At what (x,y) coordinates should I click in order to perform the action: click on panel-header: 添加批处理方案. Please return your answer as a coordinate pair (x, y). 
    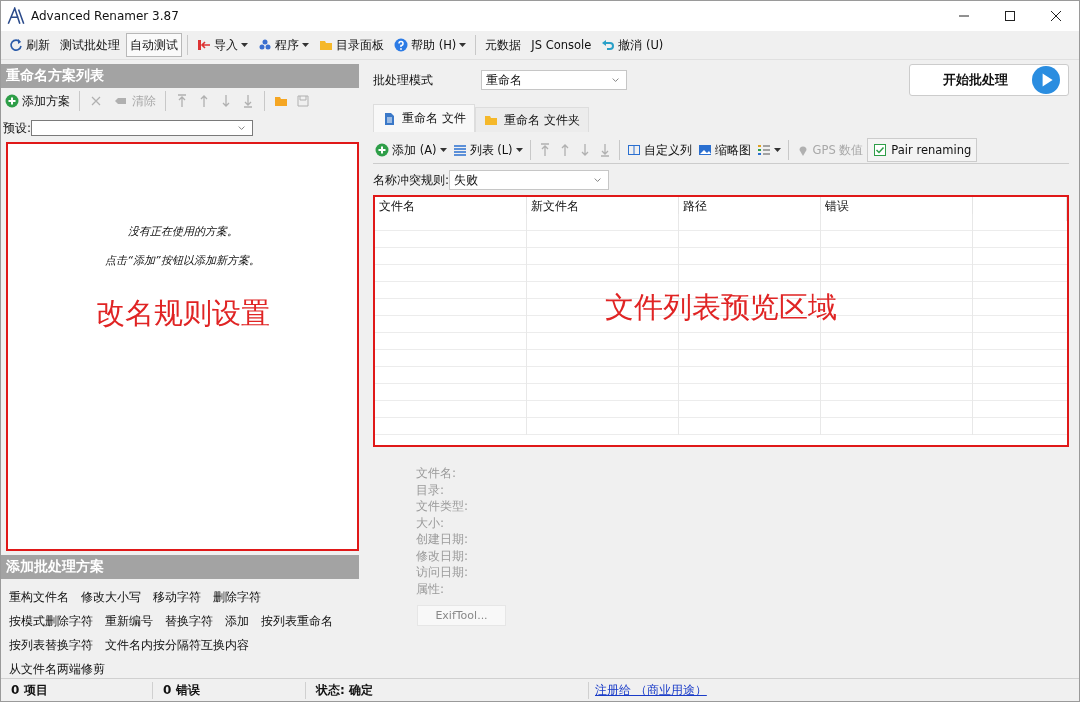
    Looking at the image, I should click on (180, 567).